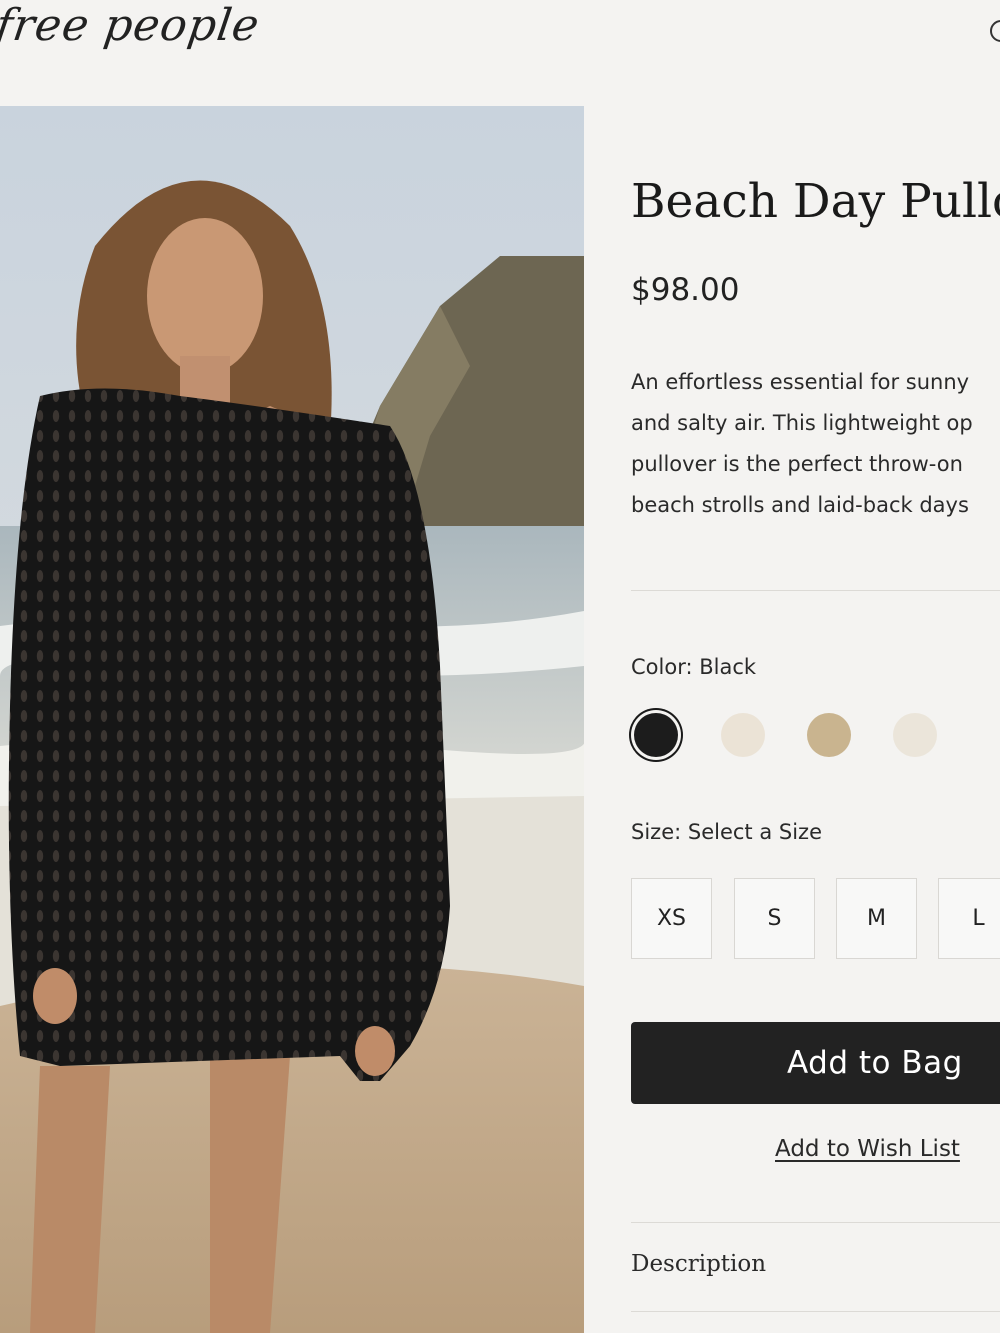  I want to click on size-option-xs: XS, so click(671, 918).